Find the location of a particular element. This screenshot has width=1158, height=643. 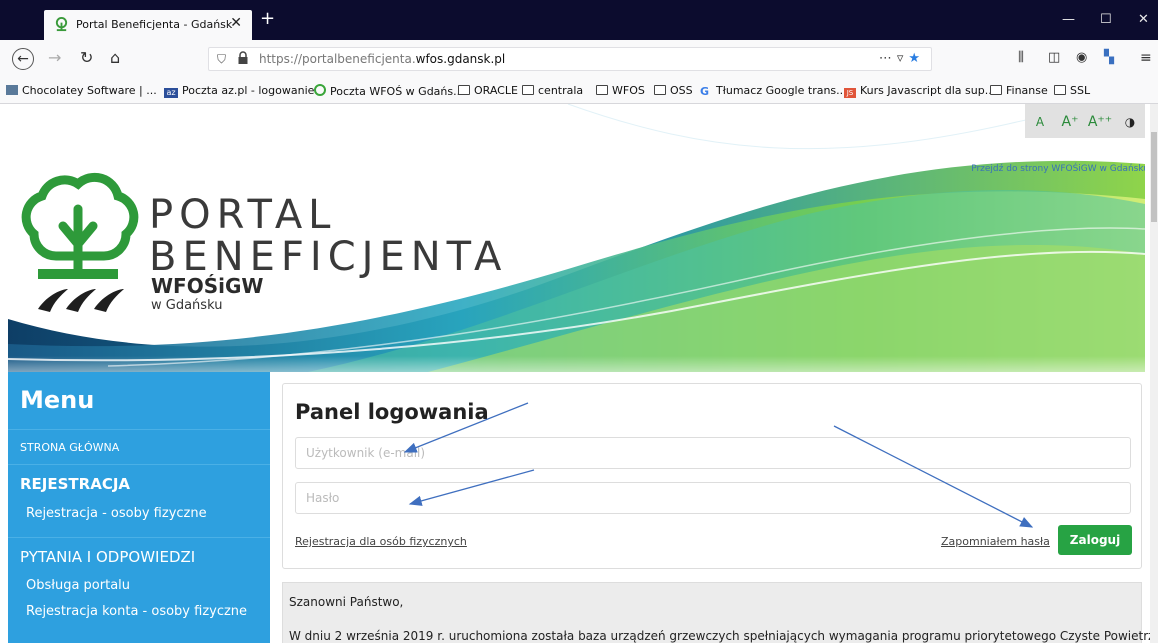

font-medium-button: A⁺ is located at coordinates (1070, 121).